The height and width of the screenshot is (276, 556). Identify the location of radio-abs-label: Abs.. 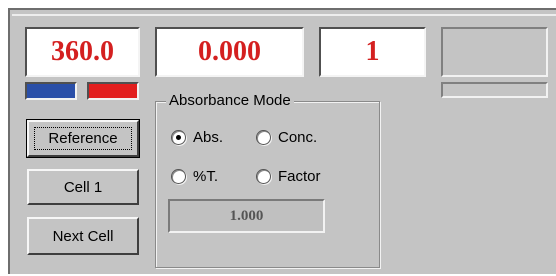
(208, 137).